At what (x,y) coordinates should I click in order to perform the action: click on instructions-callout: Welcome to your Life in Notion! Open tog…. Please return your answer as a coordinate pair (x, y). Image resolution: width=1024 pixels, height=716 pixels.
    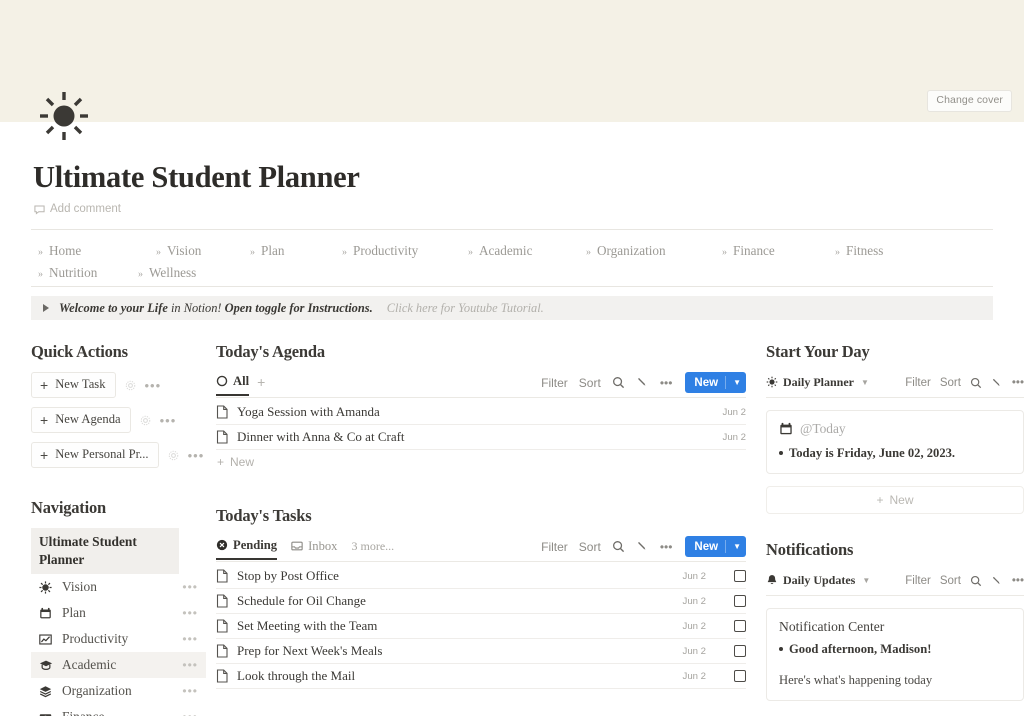
    Looking at the image, I should click on (512, 308).